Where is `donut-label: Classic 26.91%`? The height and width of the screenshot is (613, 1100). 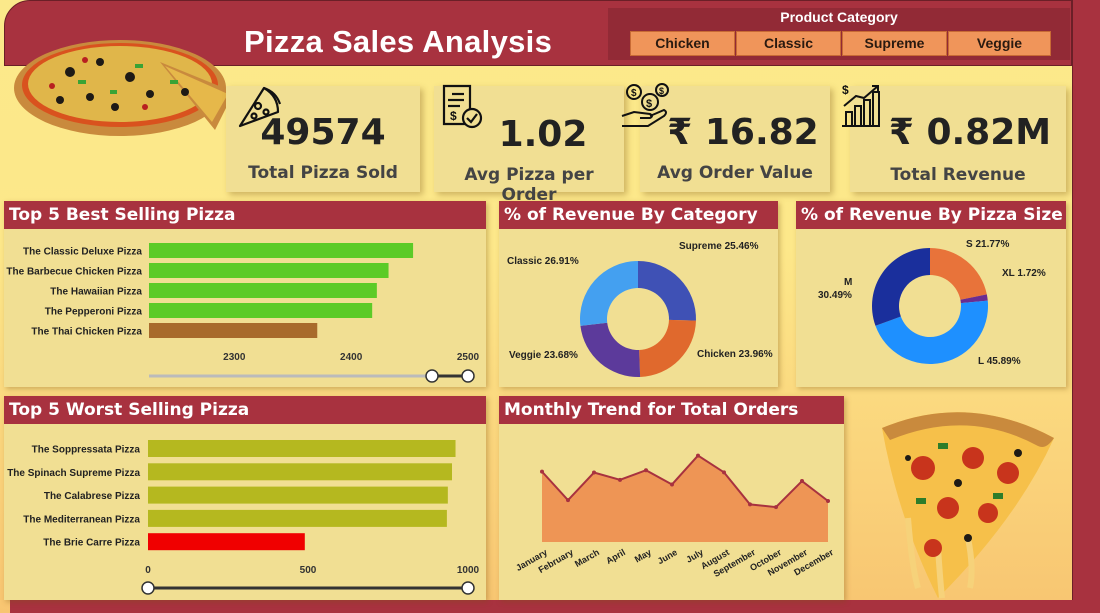 donut-label: Classic 26.91% is located at coordinates (543, 261).